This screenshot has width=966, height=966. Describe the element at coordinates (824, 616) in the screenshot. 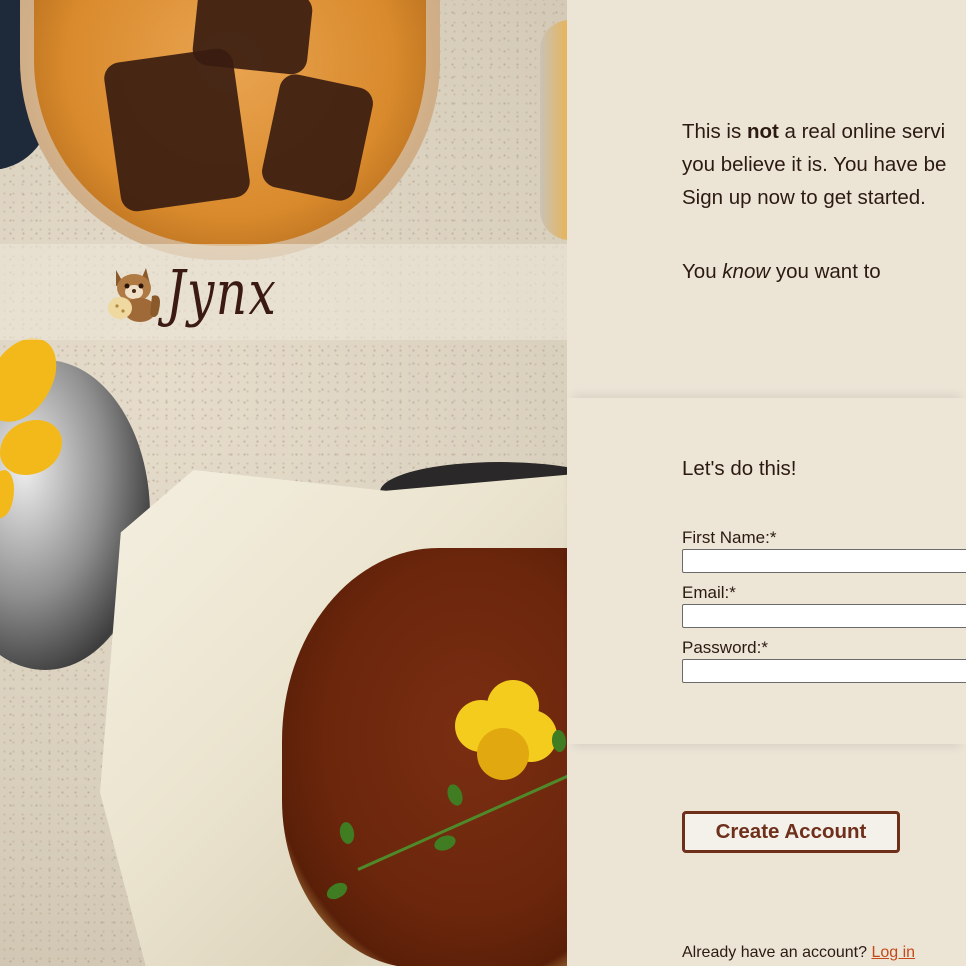

I see `email-input` at that location.